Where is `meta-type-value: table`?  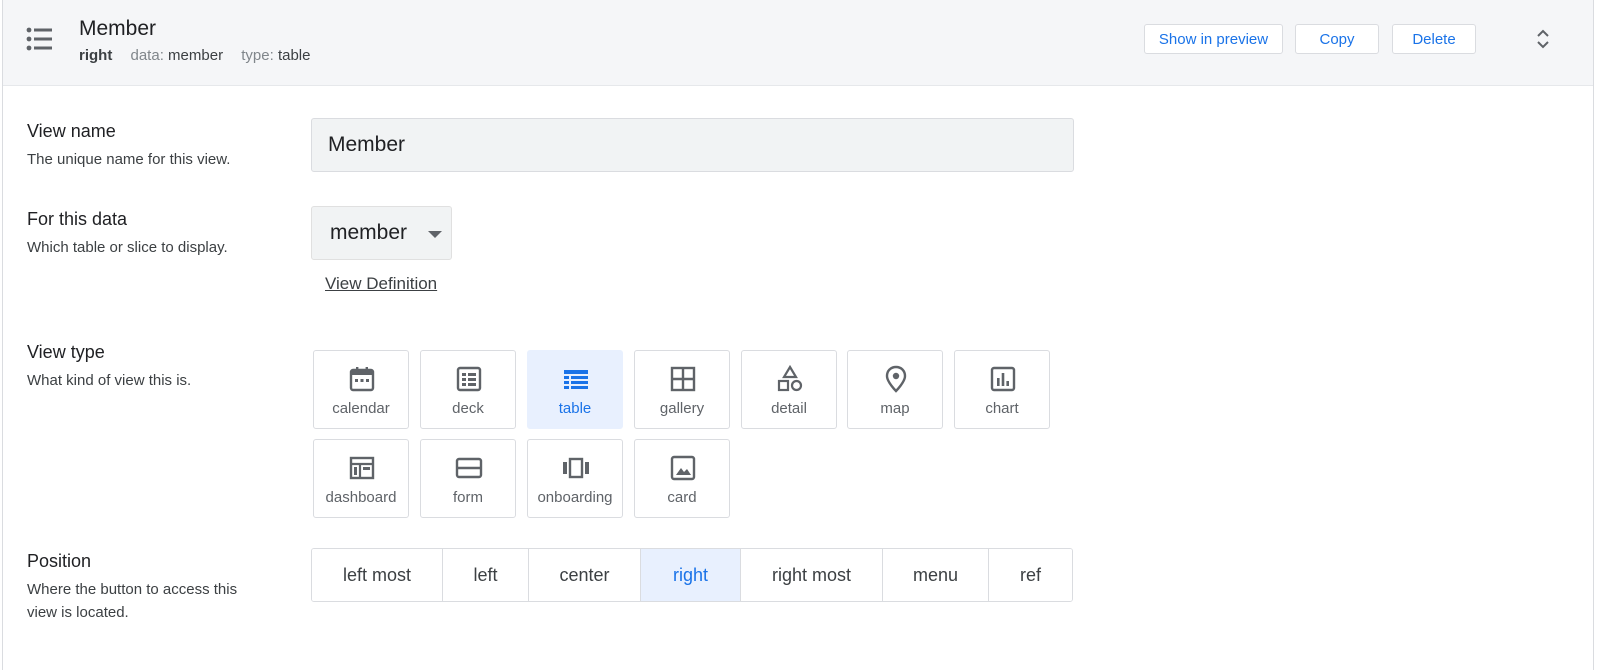
meta-type-value: table is located at coordinates (294, 55).